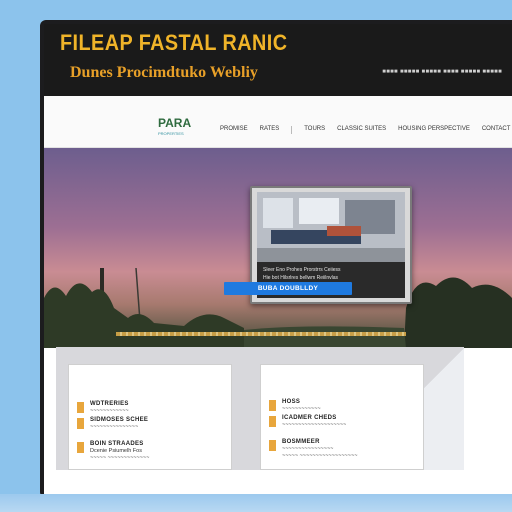 The image size is (512, 512). What do you see at coordinates (496, 130) in the screenshot?
I see `nav-item-contact: CONTACT` at bounding box center [496, 130].